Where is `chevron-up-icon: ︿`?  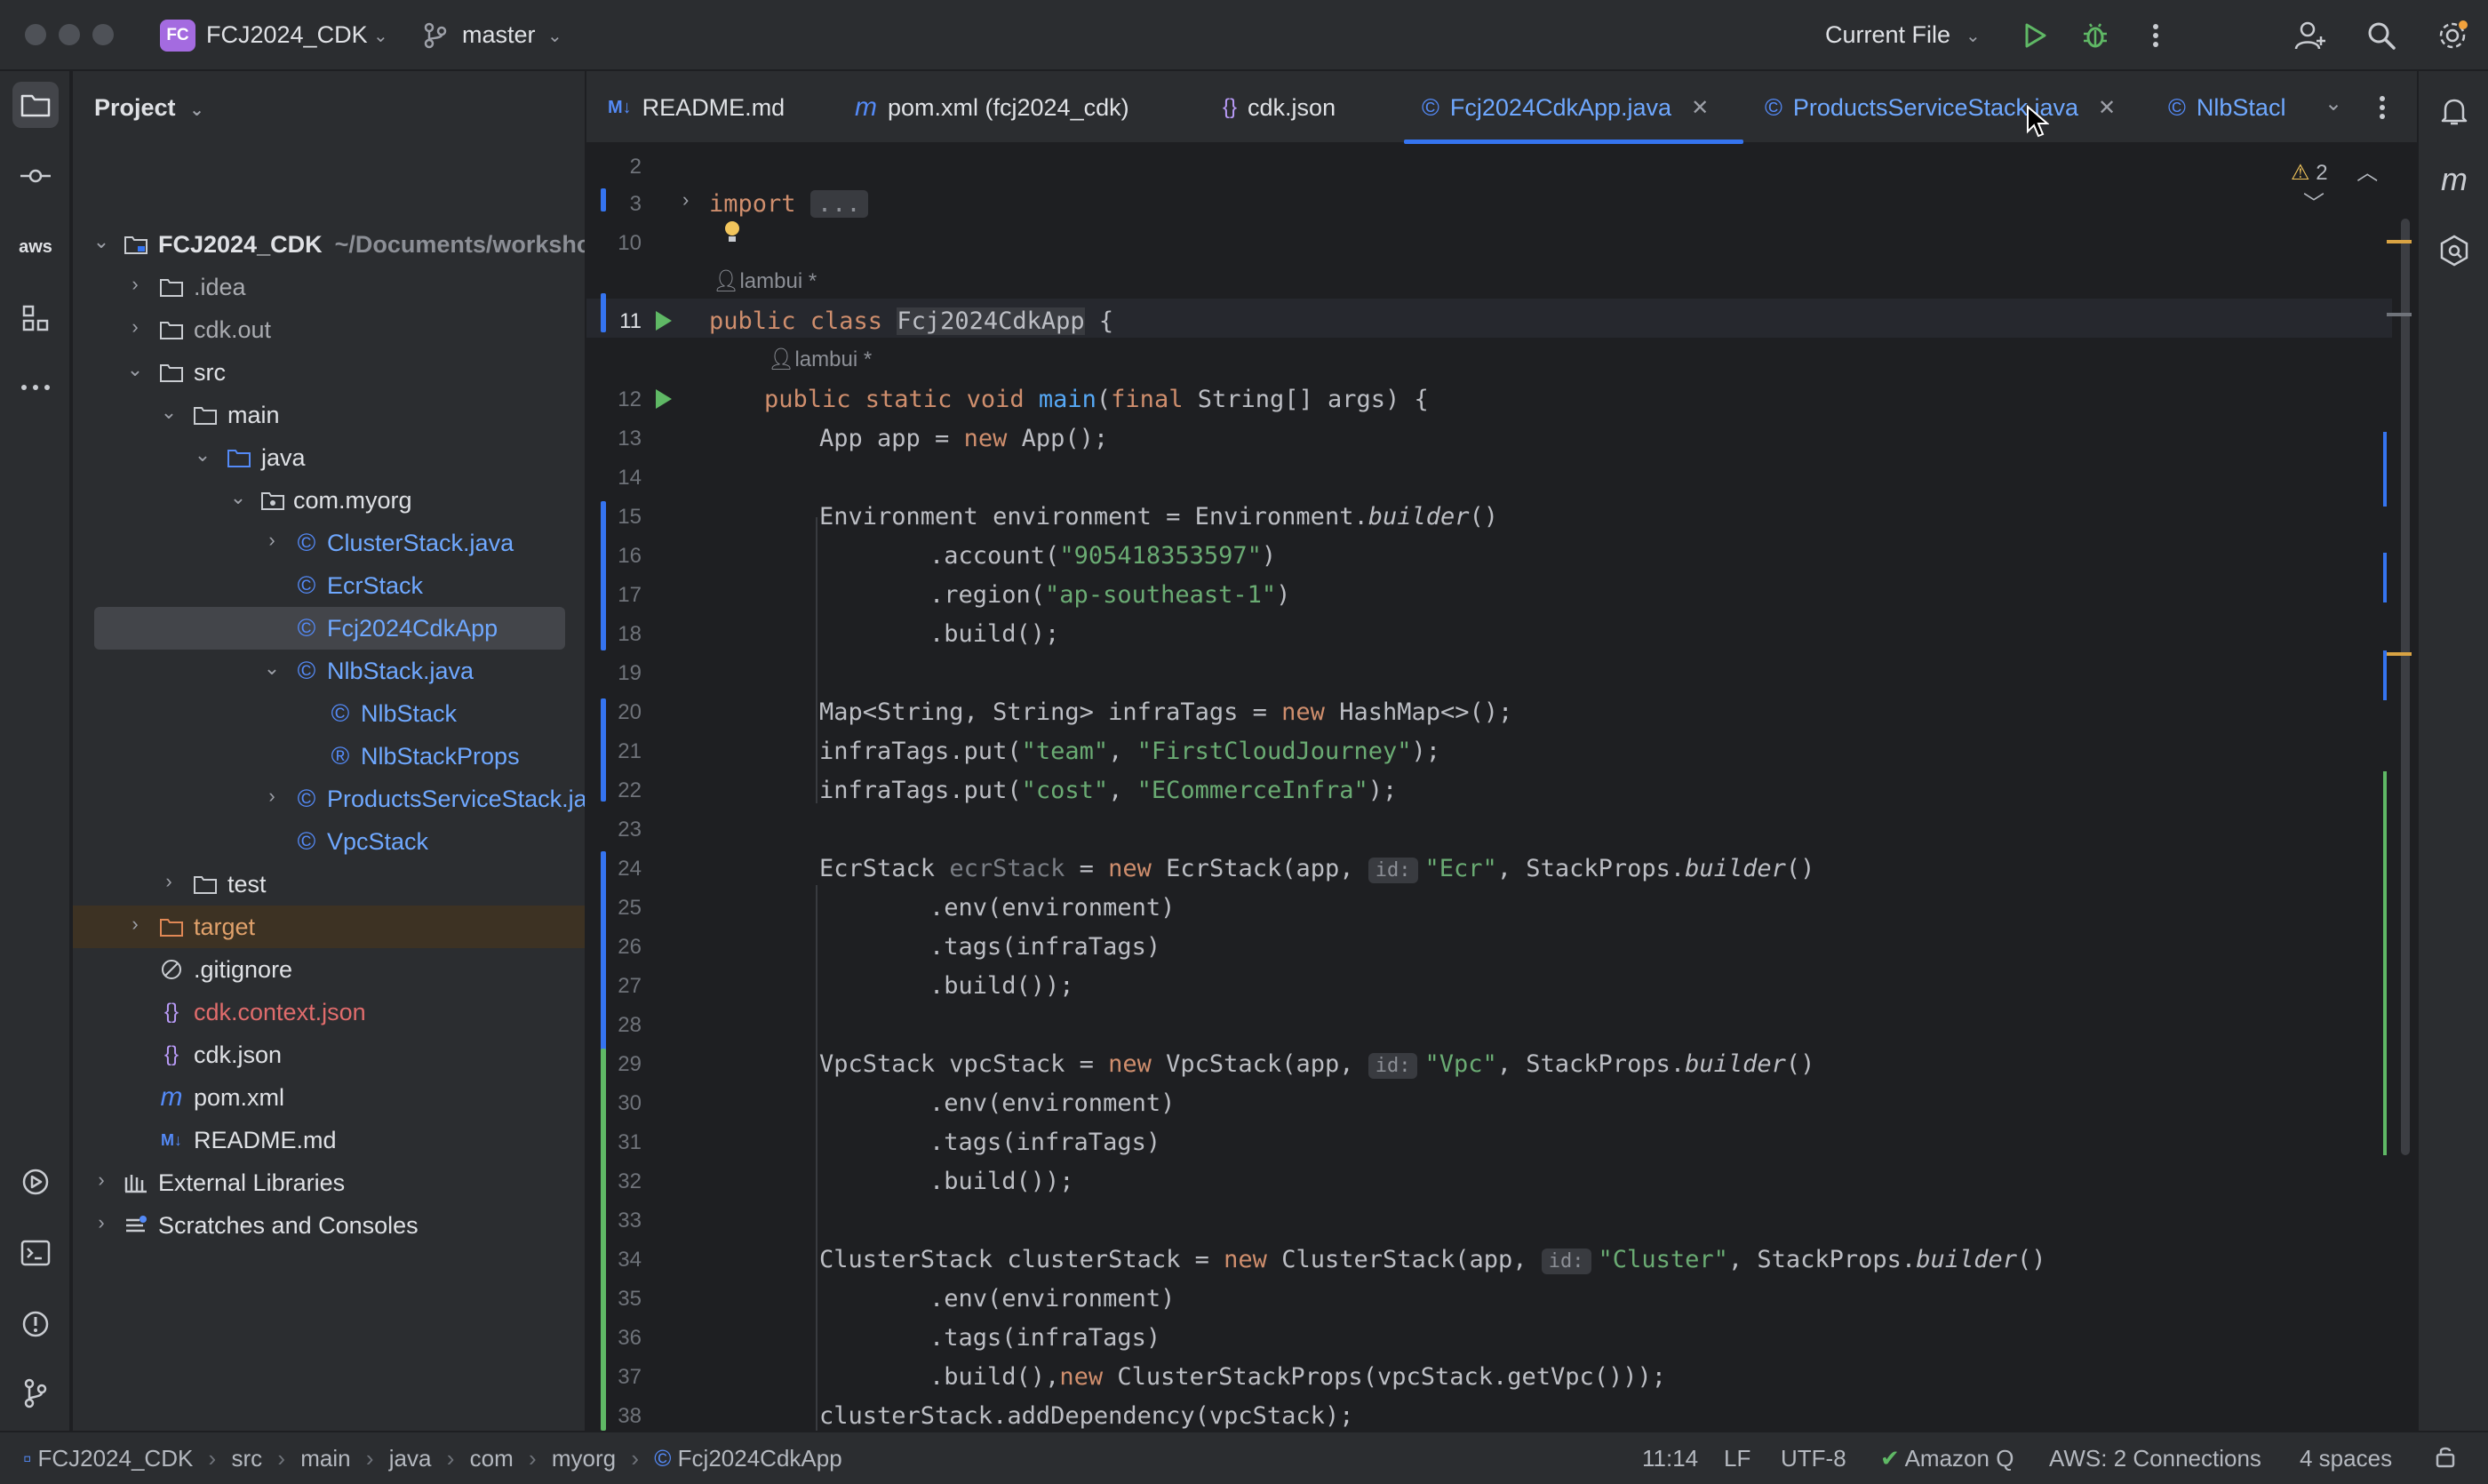
chevron-up-icon: ︿ is located at coordinates (2367, 173).